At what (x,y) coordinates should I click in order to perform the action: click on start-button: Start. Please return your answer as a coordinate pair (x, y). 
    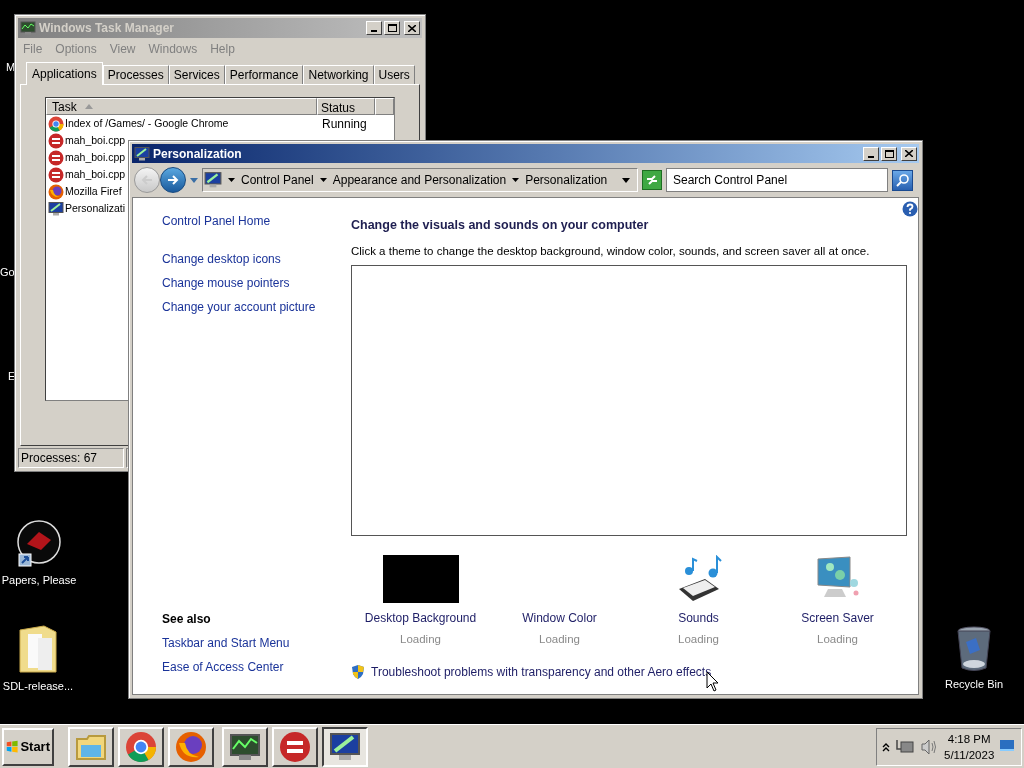
    Looking at the image, I should click on (28, 746).